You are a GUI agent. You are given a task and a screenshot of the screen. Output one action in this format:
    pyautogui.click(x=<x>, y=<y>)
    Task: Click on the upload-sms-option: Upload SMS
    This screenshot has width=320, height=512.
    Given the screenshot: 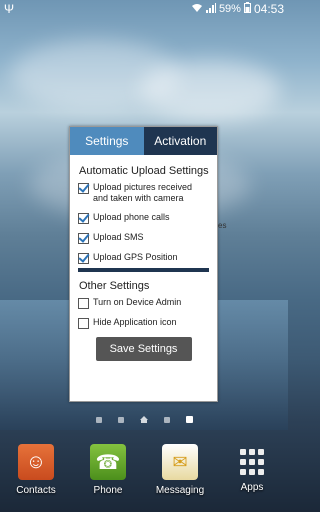 What is the action you would take?
    pyautogui.click(x=143, y=238)
    